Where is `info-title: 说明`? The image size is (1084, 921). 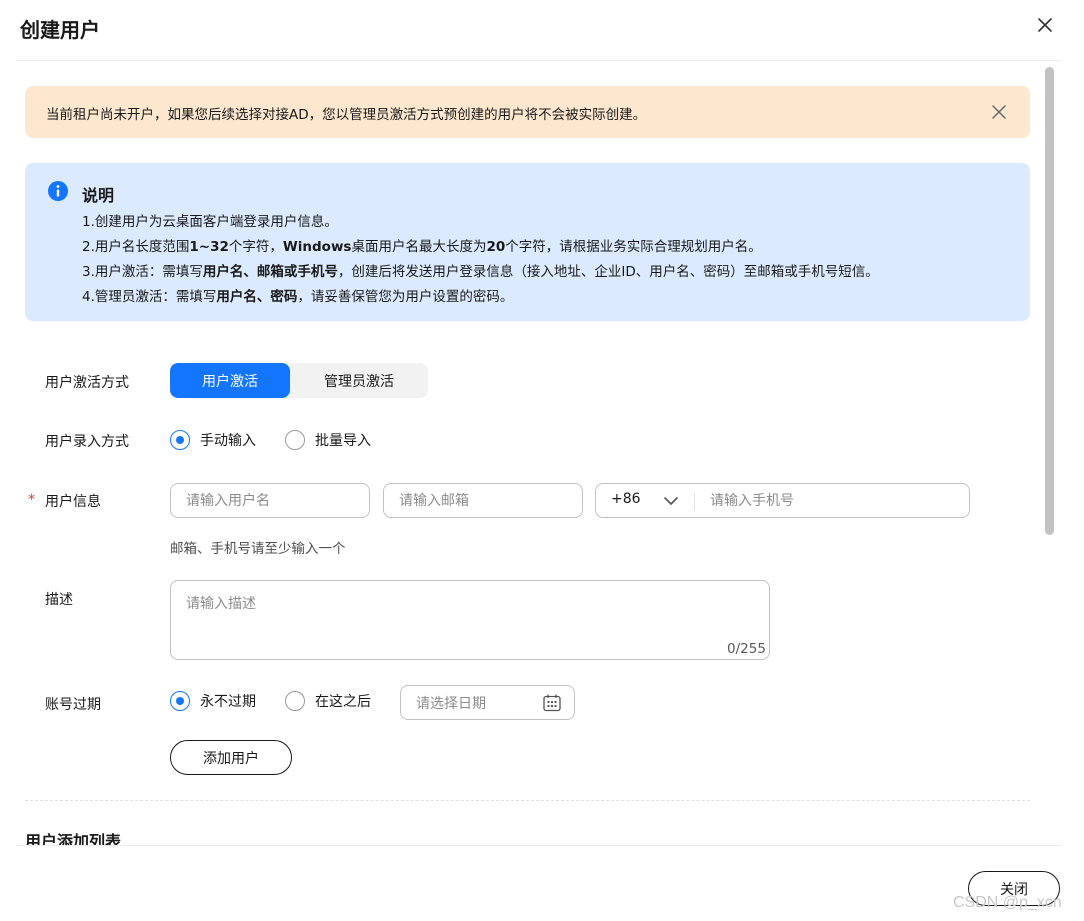 info-title: 说明 is located at coordinates (98, 195).